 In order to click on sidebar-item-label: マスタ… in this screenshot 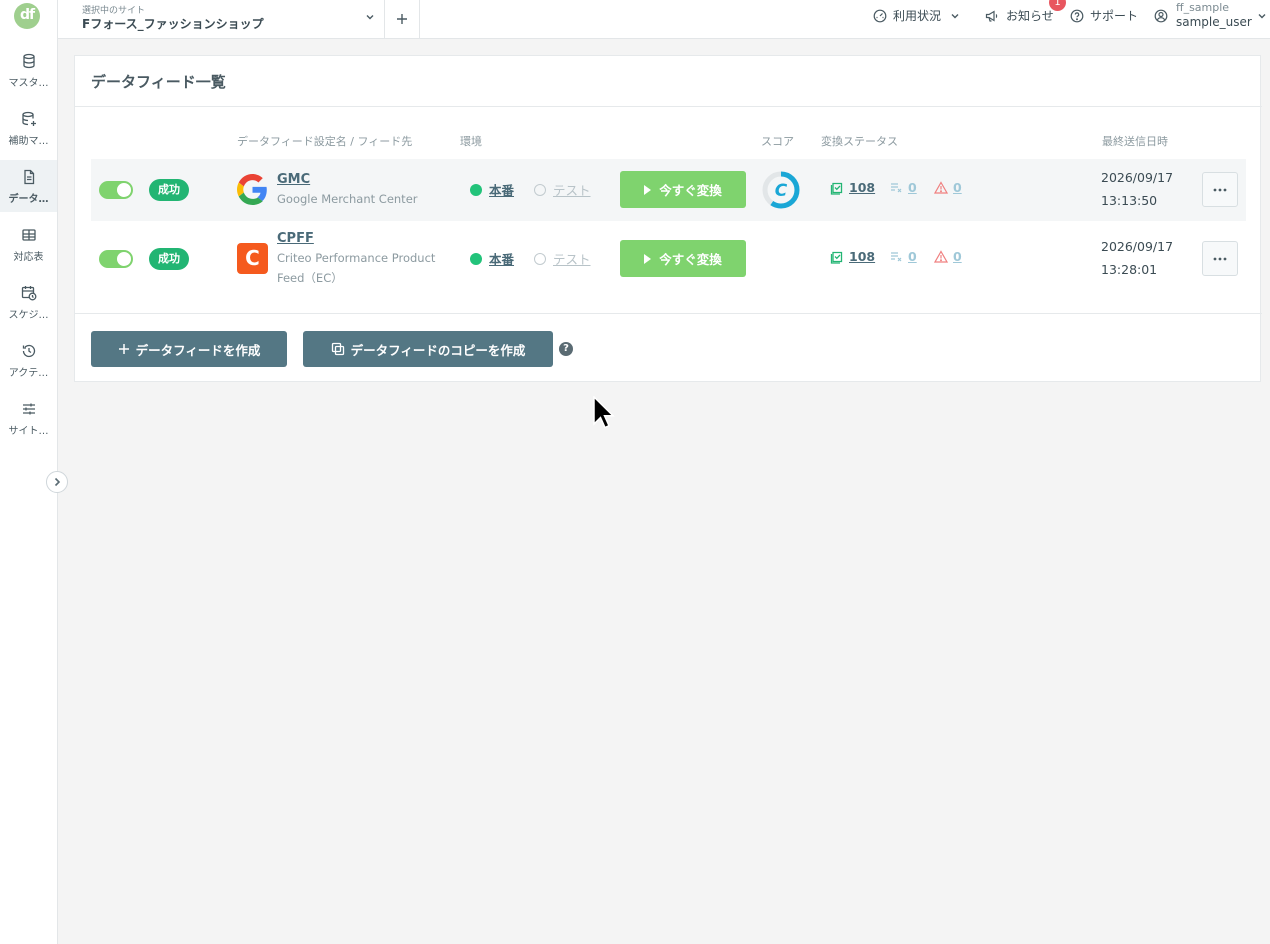, I will do `click(28, 83)`.